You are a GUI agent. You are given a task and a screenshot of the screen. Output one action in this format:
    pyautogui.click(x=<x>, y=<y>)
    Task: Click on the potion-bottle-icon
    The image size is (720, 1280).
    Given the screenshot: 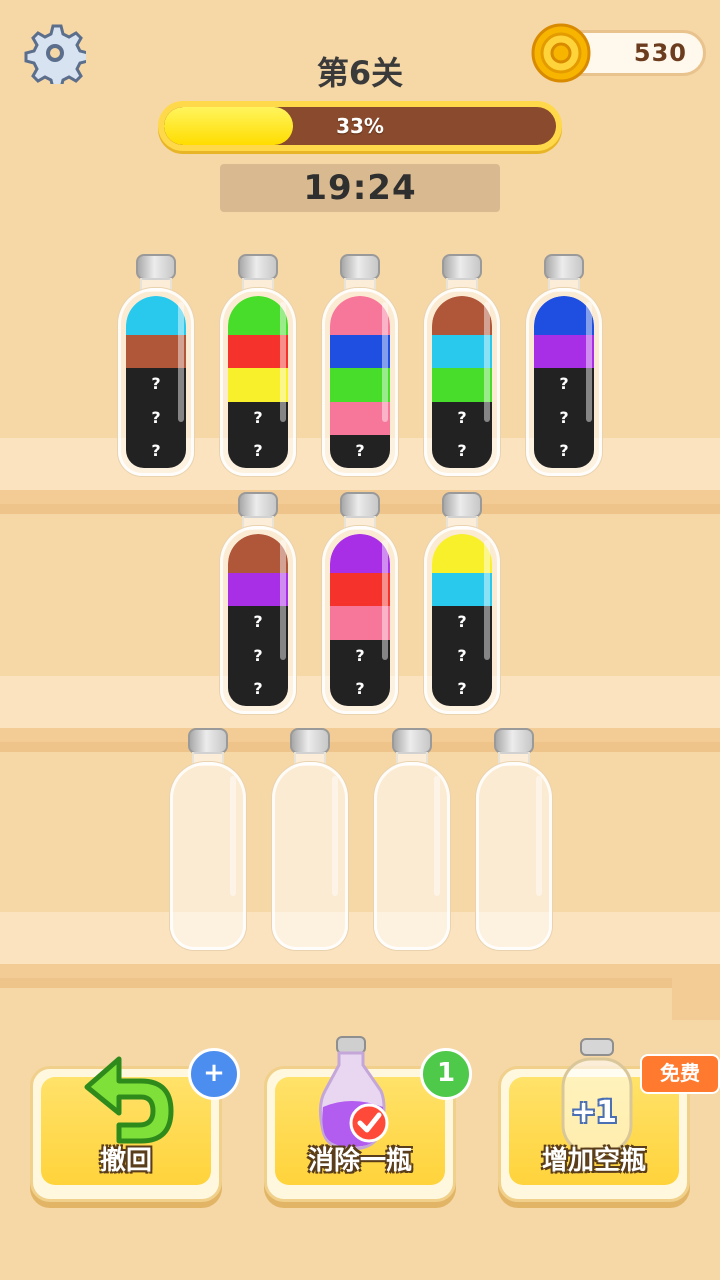 What is the action you would take?
    pyautogui.click(x=353, y=1093)
    